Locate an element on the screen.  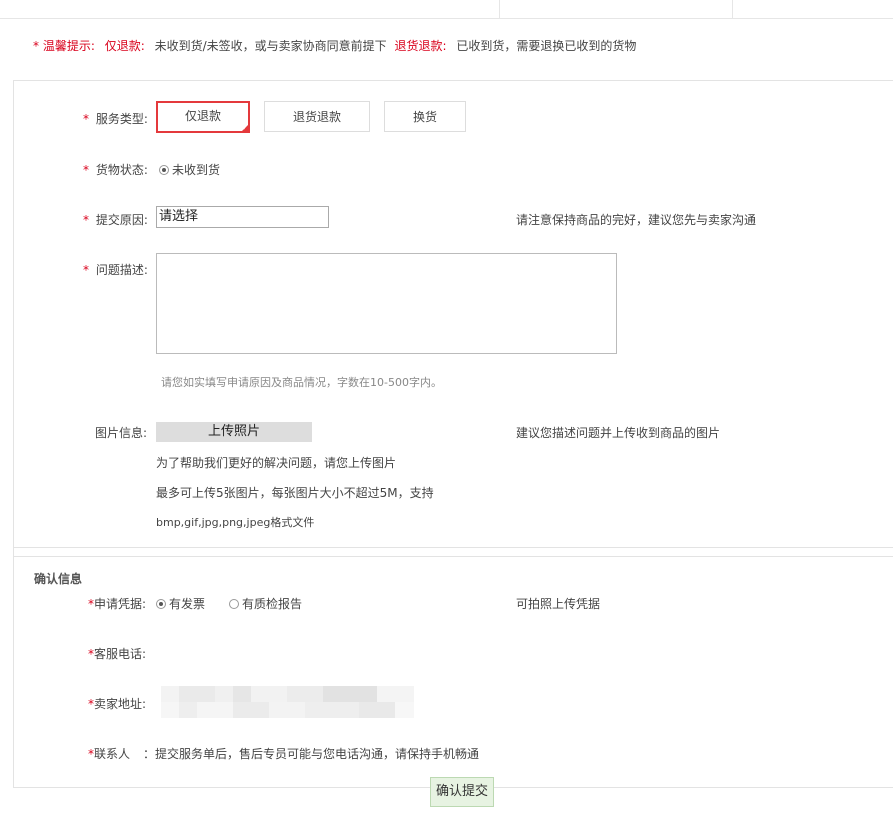
evidence-label: *申请凭据: is located at coordinates (117, 603).